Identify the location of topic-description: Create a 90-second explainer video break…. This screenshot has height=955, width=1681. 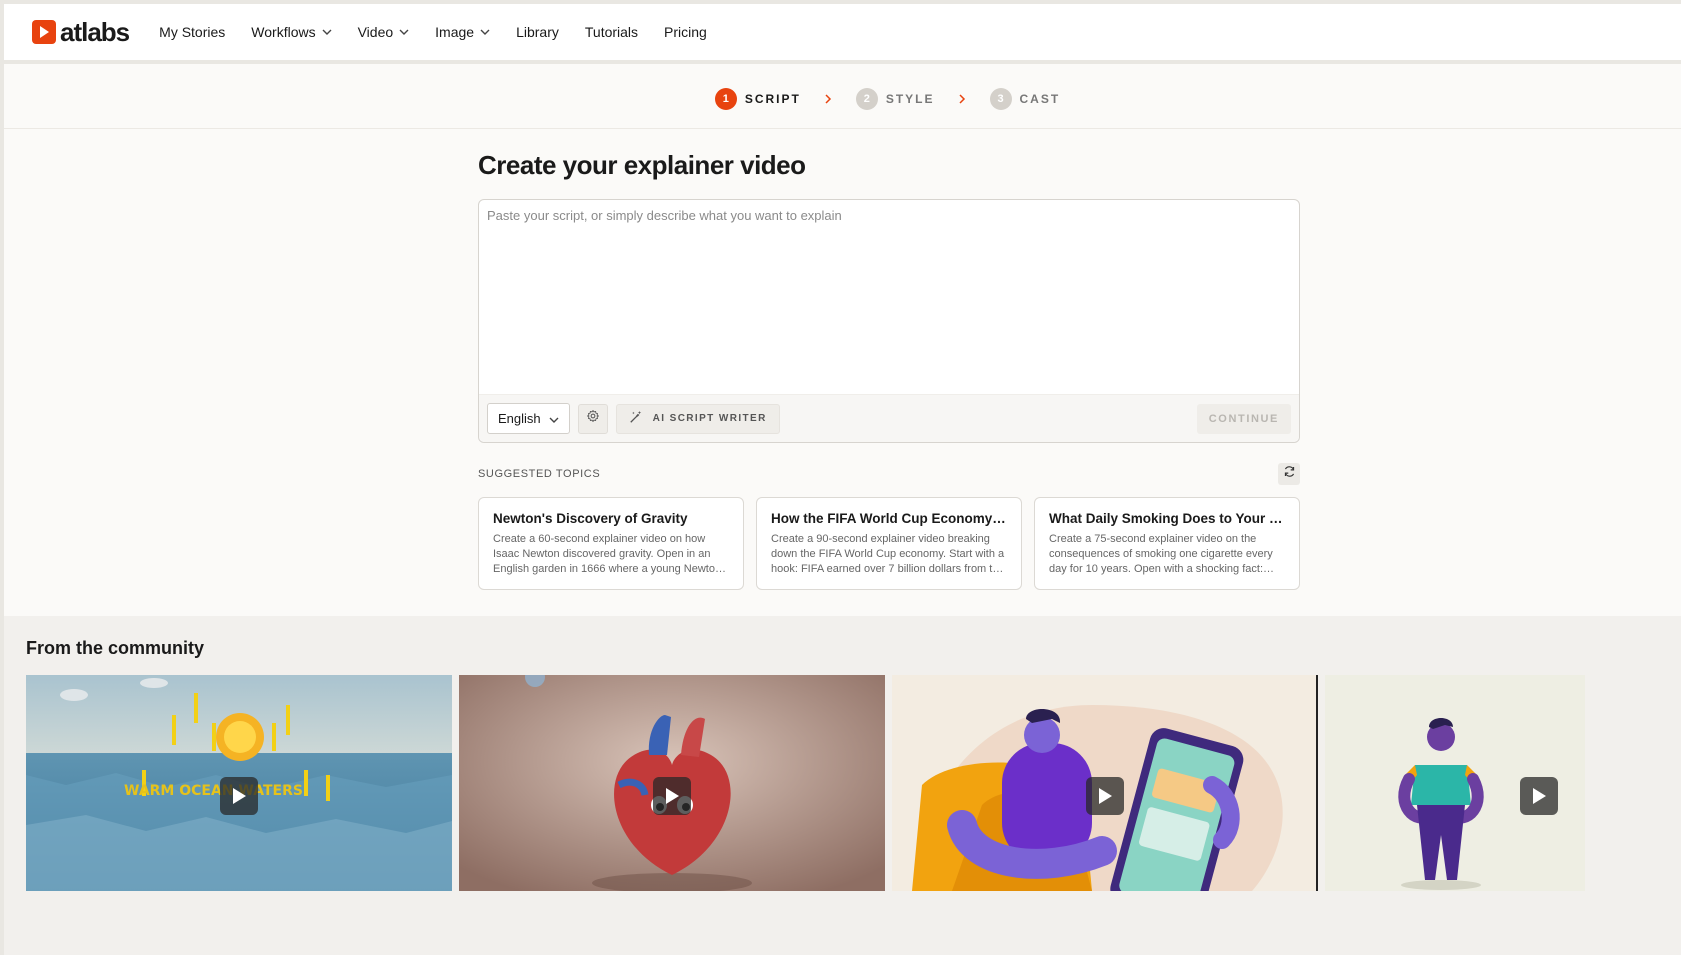
(888, 554).